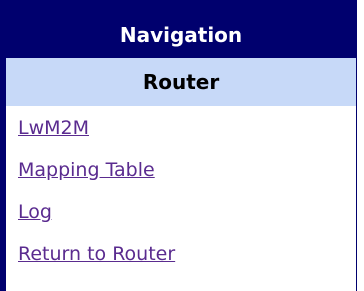 The height and width of the screenshot is (291, 364). Describe the element at coordinates (181, 128) in the screenshot. I see `nav-link-item: LwM2M` at that location.